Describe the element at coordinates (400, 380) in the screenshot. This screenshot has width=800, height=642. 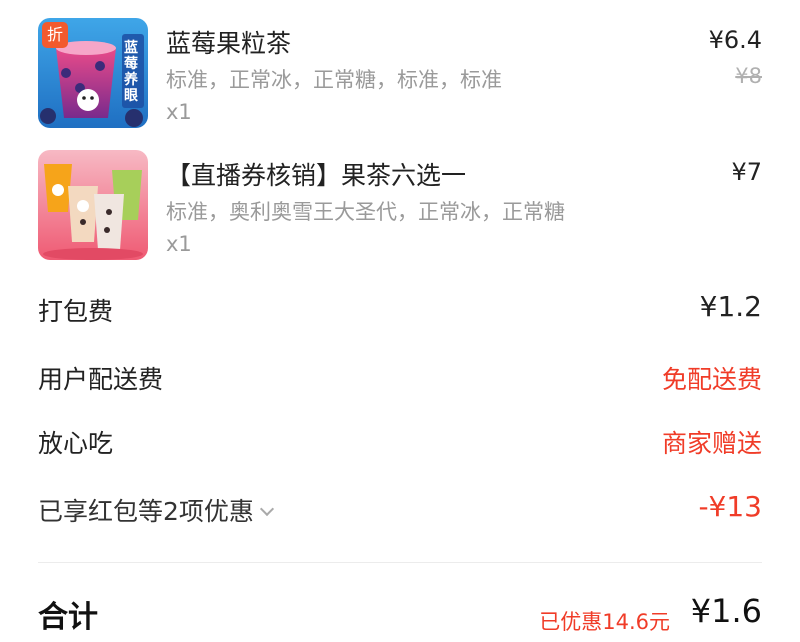
I see `fee-row-delivery: 用户配送费 免配送费` at that location.